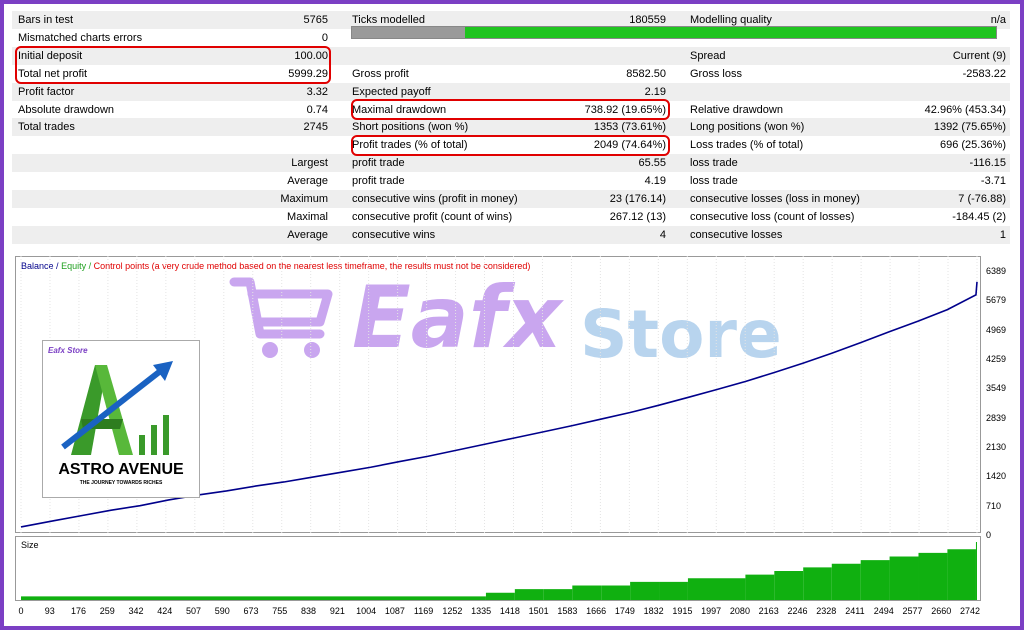 Image resolution: width=1024 pixels, height=630 pixels. What do you see at coordinates (996, 271) in the screenshot?
I see `y-tick-label: 6389` at bounding box center [996, 271].